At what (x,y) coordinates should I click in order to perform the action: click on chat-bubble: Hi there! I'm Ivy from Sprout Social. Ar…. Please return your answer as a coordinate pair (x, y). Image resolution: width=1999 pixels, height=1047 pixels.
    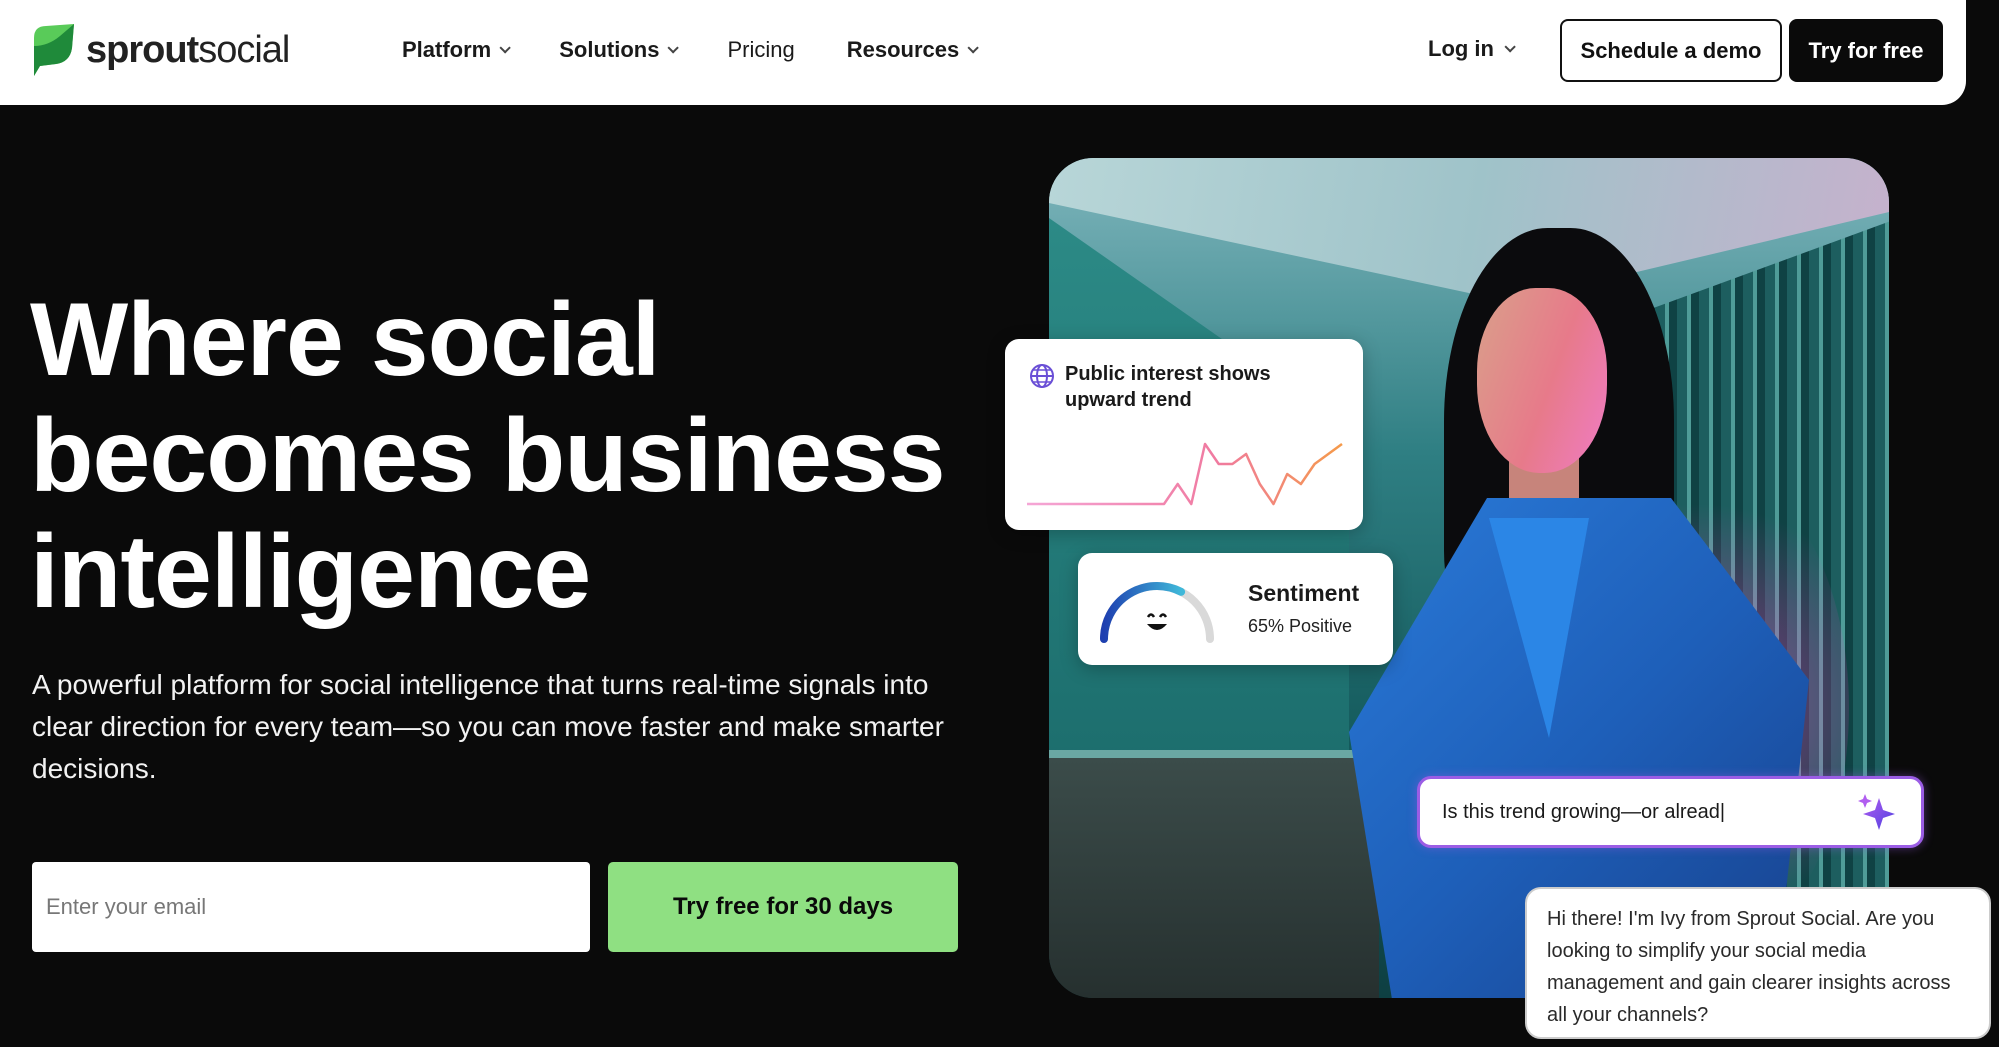
    Looking at the image, I should click on (1758, 963).